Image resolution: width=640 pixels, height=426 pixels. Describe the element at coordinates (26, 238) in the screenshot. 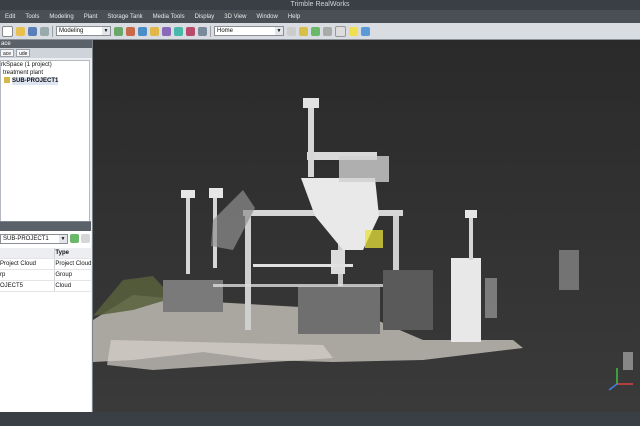

I see `properties-combo-value: SUB-PROJECT1` at that location.